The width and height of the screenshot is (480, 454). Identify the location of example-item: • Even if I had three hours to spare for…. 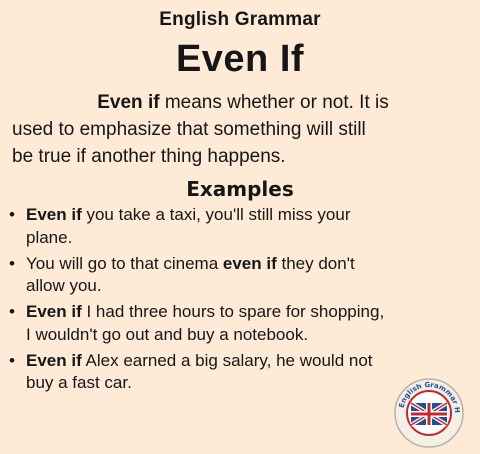
(244, 323).